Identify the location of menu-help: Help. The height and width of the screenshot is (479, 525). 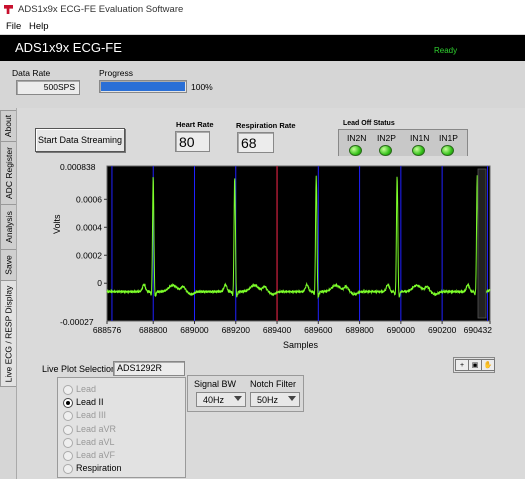
(39, 26).